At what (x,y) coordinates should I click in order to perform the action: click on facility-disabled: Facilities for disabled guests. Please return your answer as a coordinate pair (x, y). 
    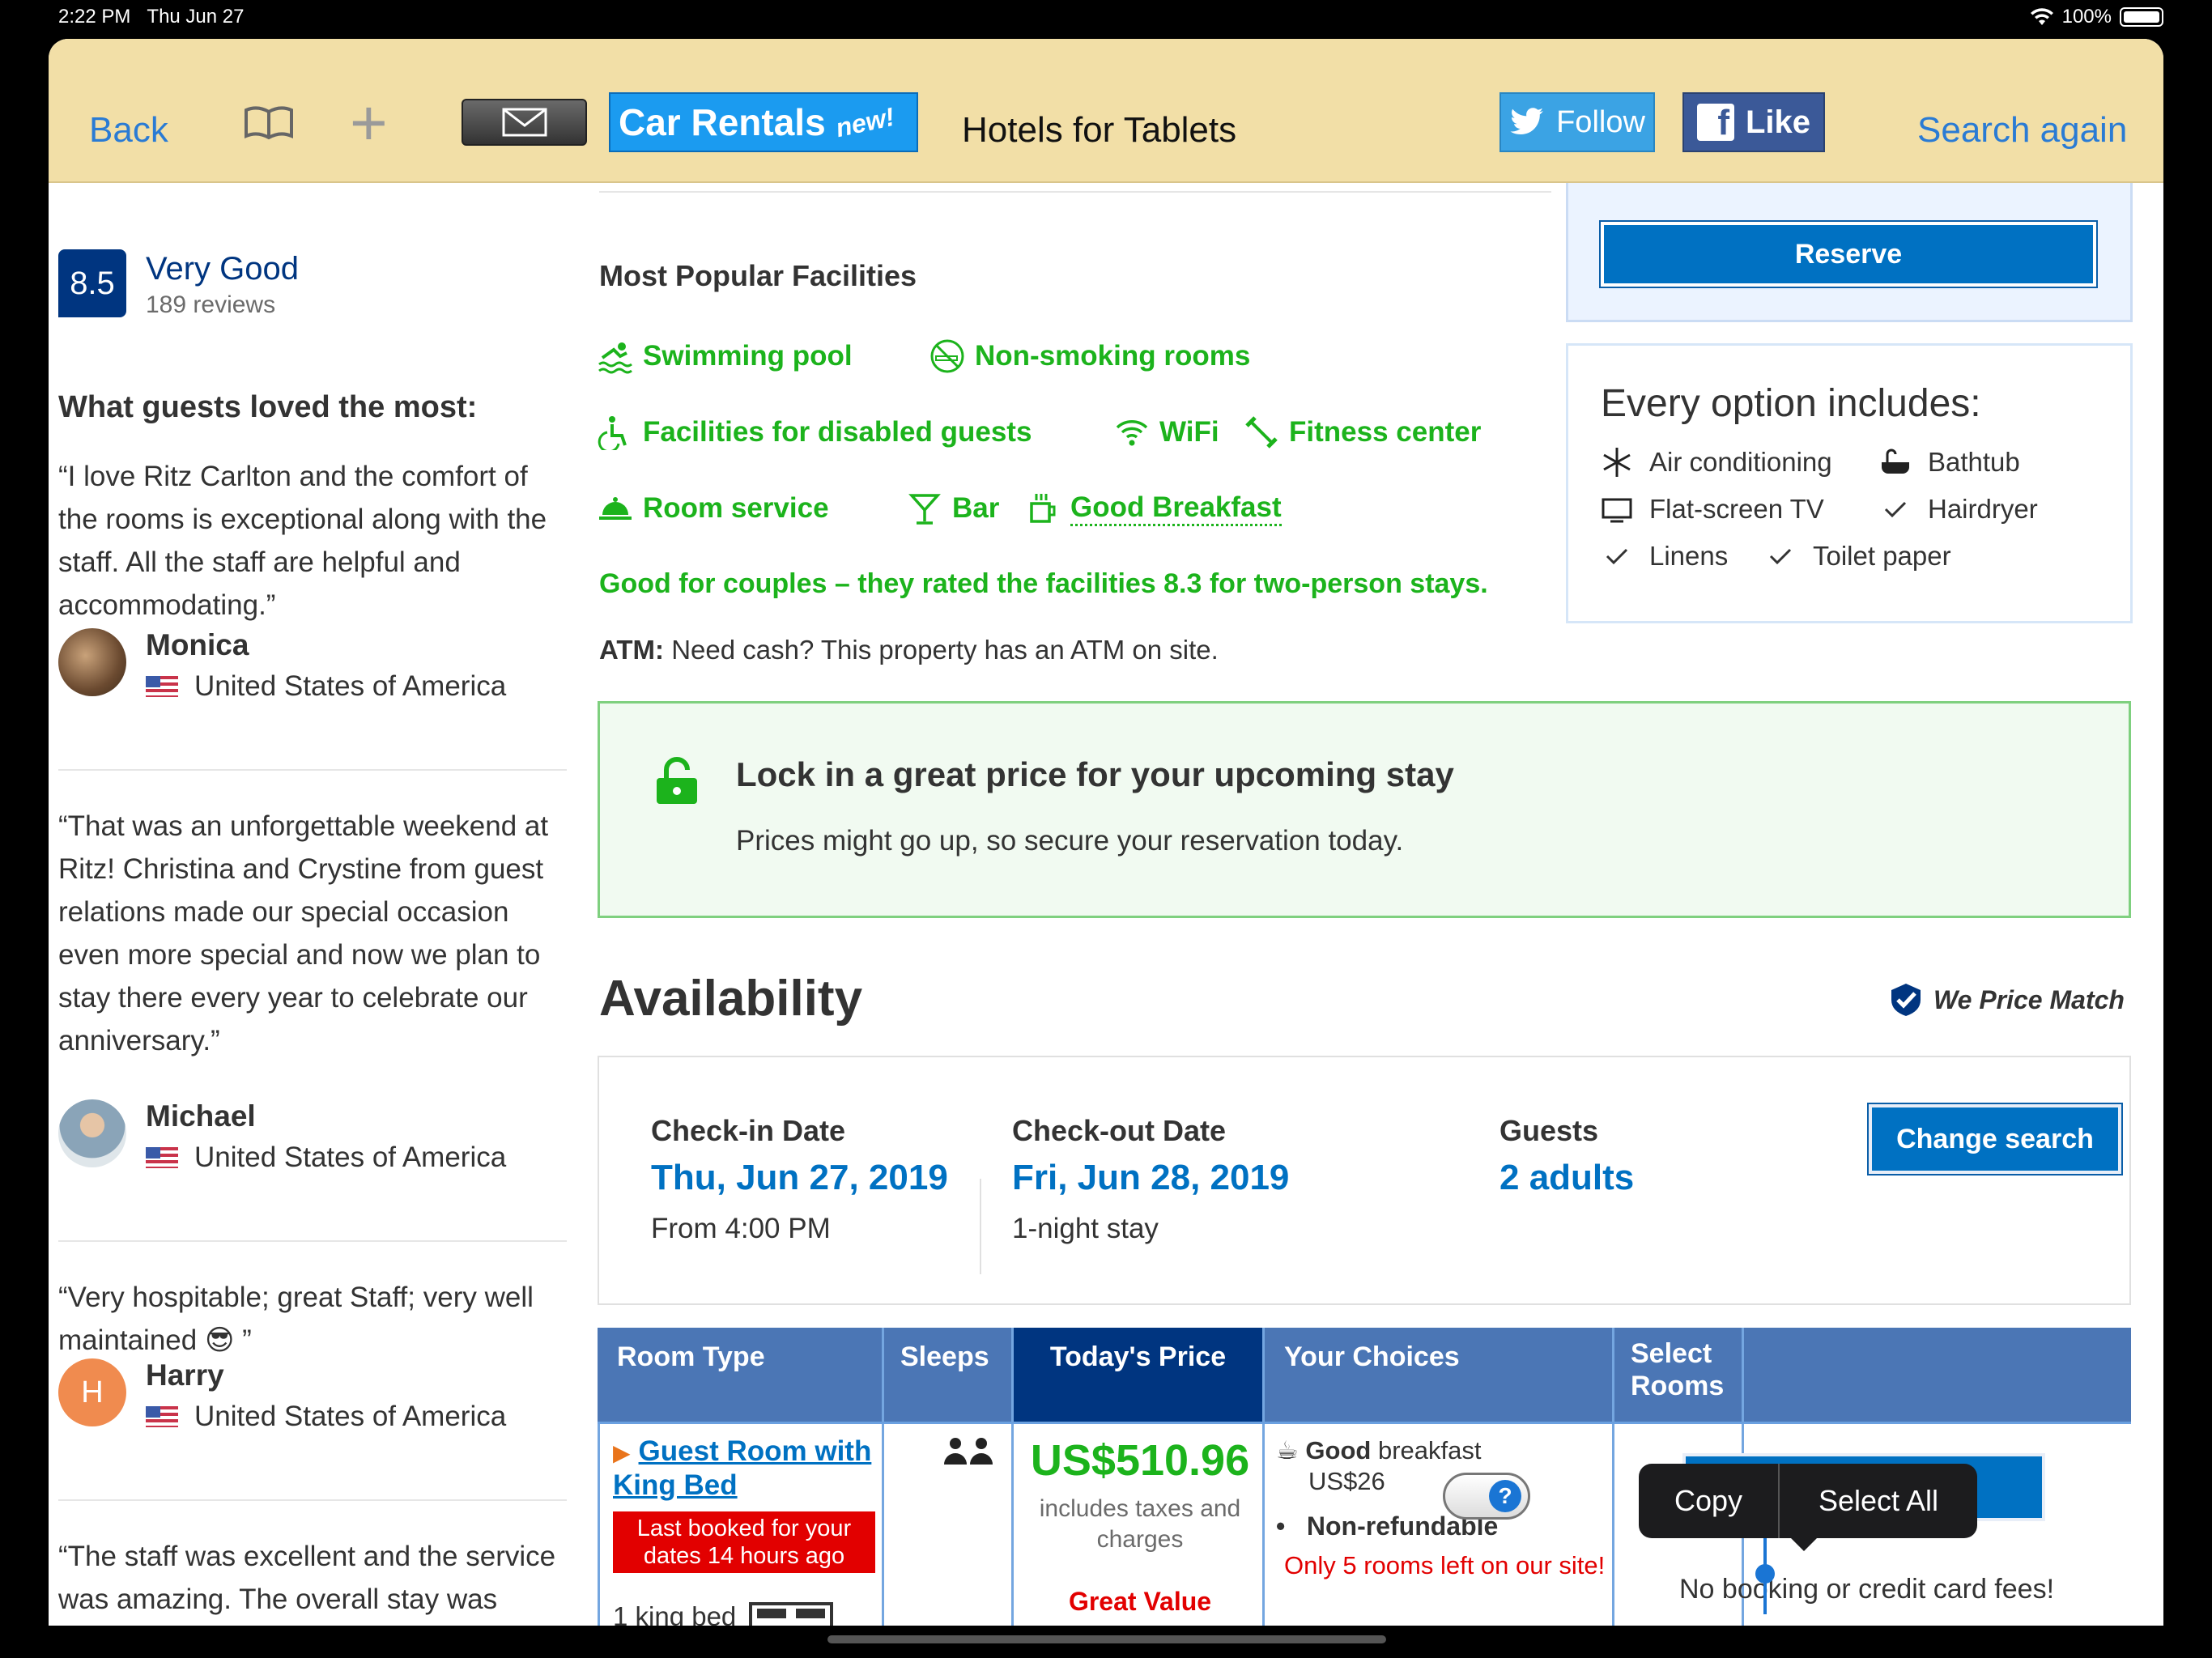
    Looking at the image, I should click on (815, 432).